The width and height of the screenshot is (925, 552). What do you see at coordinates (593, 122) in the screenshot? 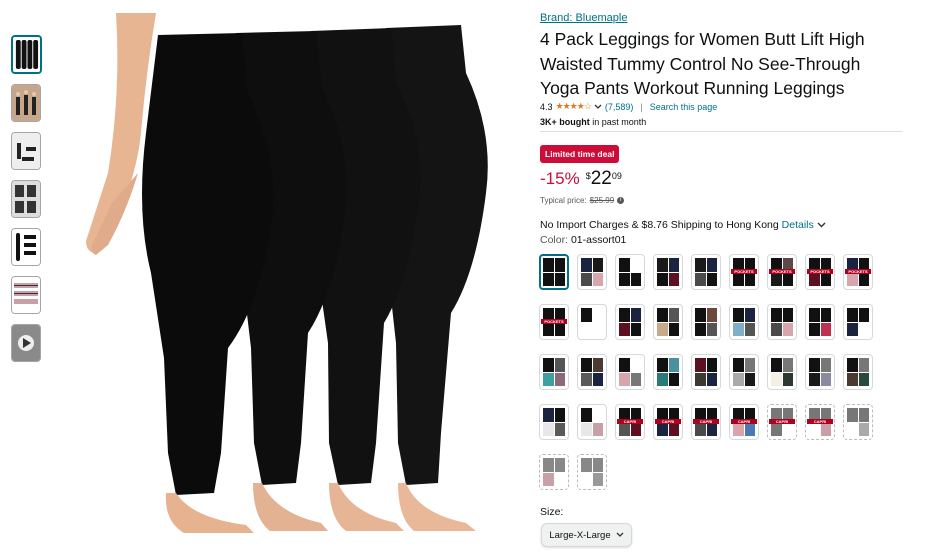
I see `bought-count: 3K+ bought in past month` at bounding box center [593, 122].